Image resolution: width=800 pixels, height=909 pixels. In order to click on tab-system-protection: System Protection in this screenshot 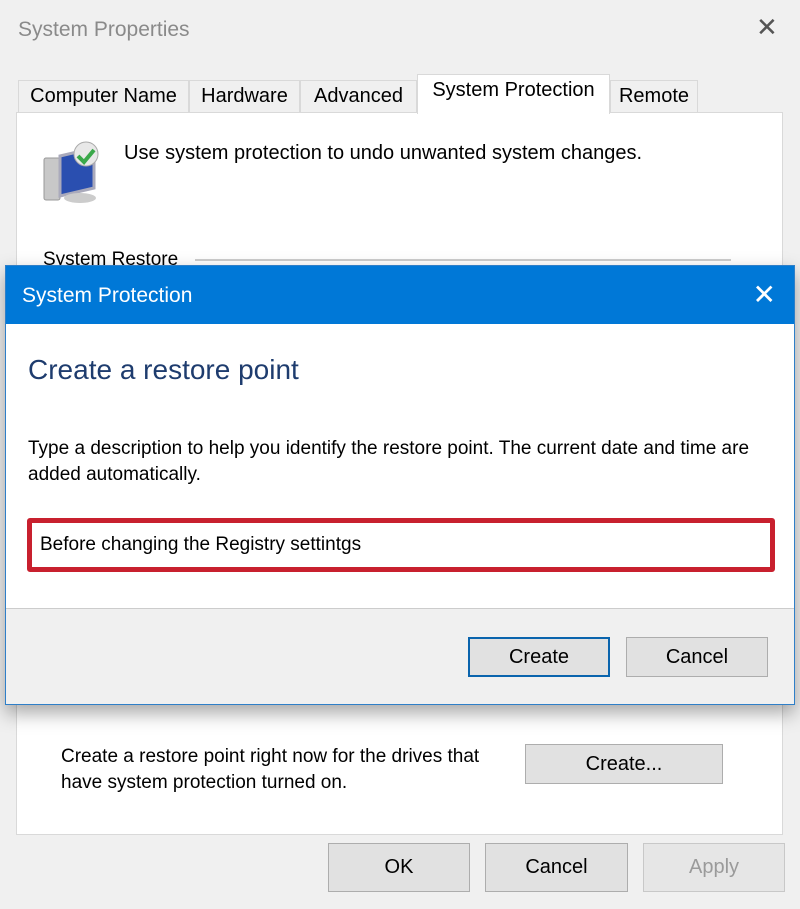, I will do `click(513, 94)`.